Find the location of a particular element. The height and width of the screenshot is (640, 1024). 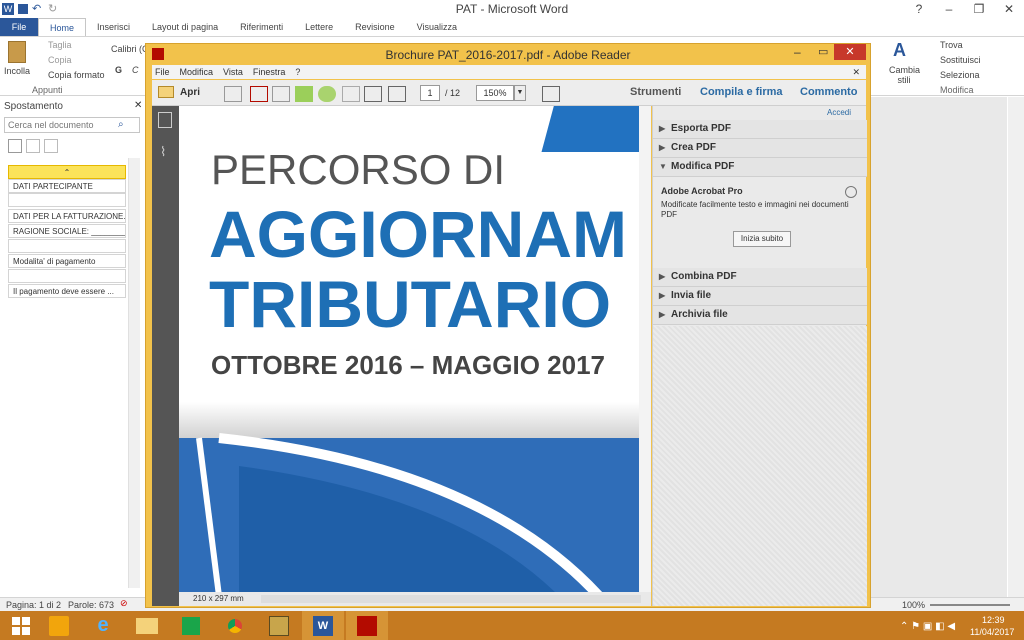

page-thumbnails-icon is located at coordinates (165, 120).